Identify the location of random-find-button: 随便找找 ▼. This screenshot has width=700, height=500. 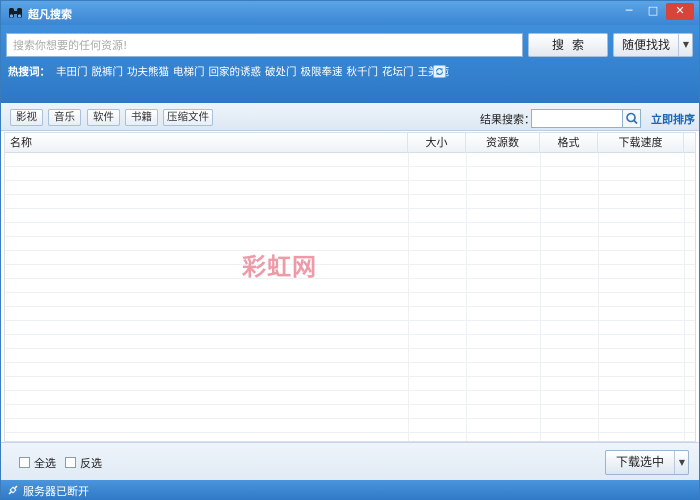
(653, 45).